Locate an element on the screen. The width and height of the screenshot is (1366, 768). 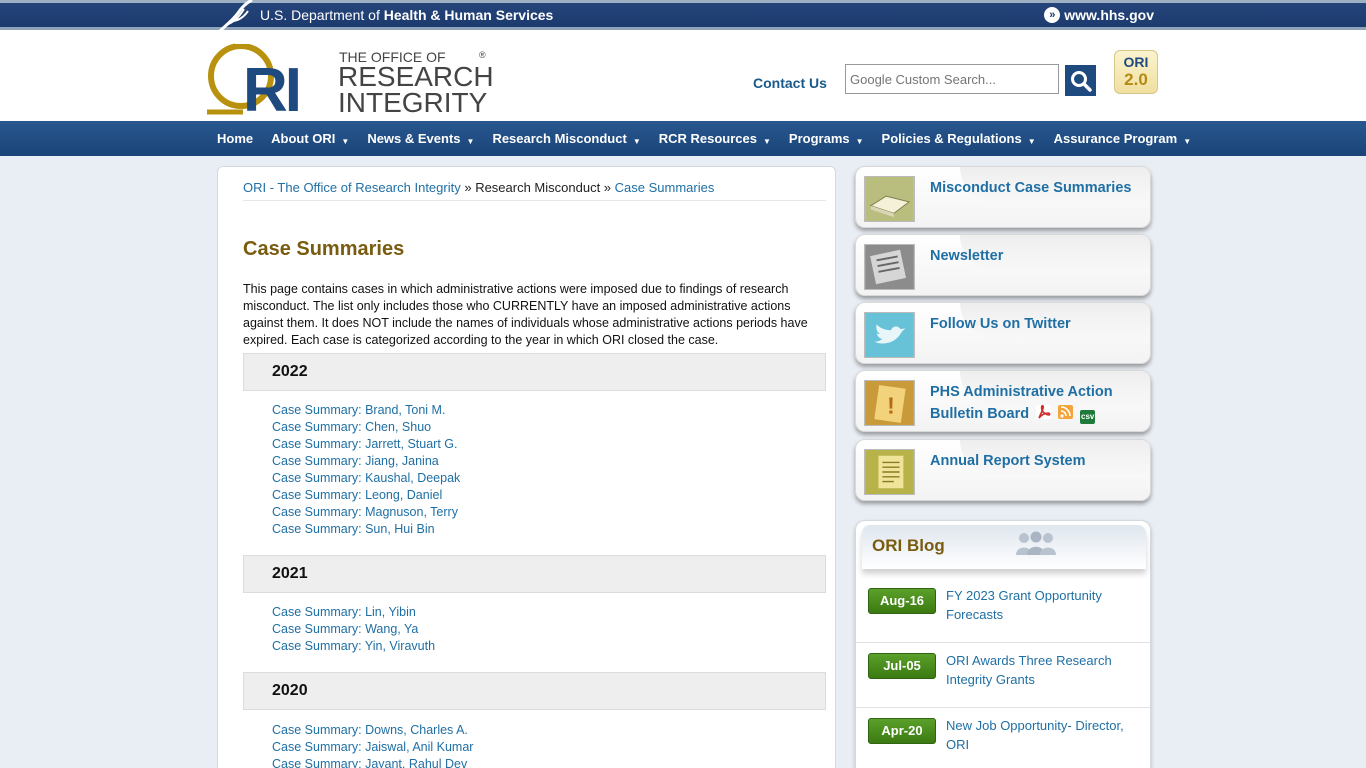
blog-link: FY 2023 Grant Opportunity Forecasts is located at coordinates (1041, 605).